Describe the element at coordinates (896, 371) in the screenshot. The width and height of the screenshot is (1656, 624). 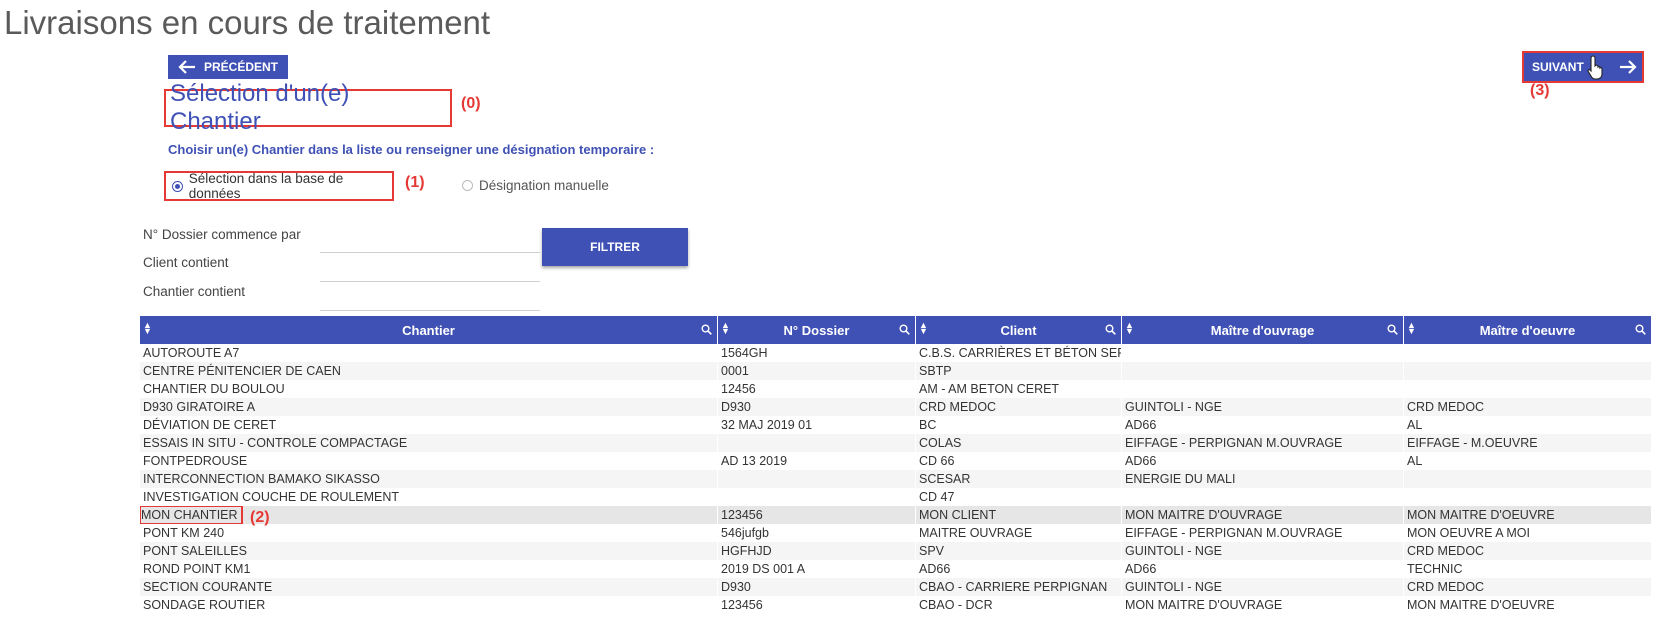
I see `table-row: CENTRE PÉNITENCIER DE CAEN 0001 SBTP` at that location.